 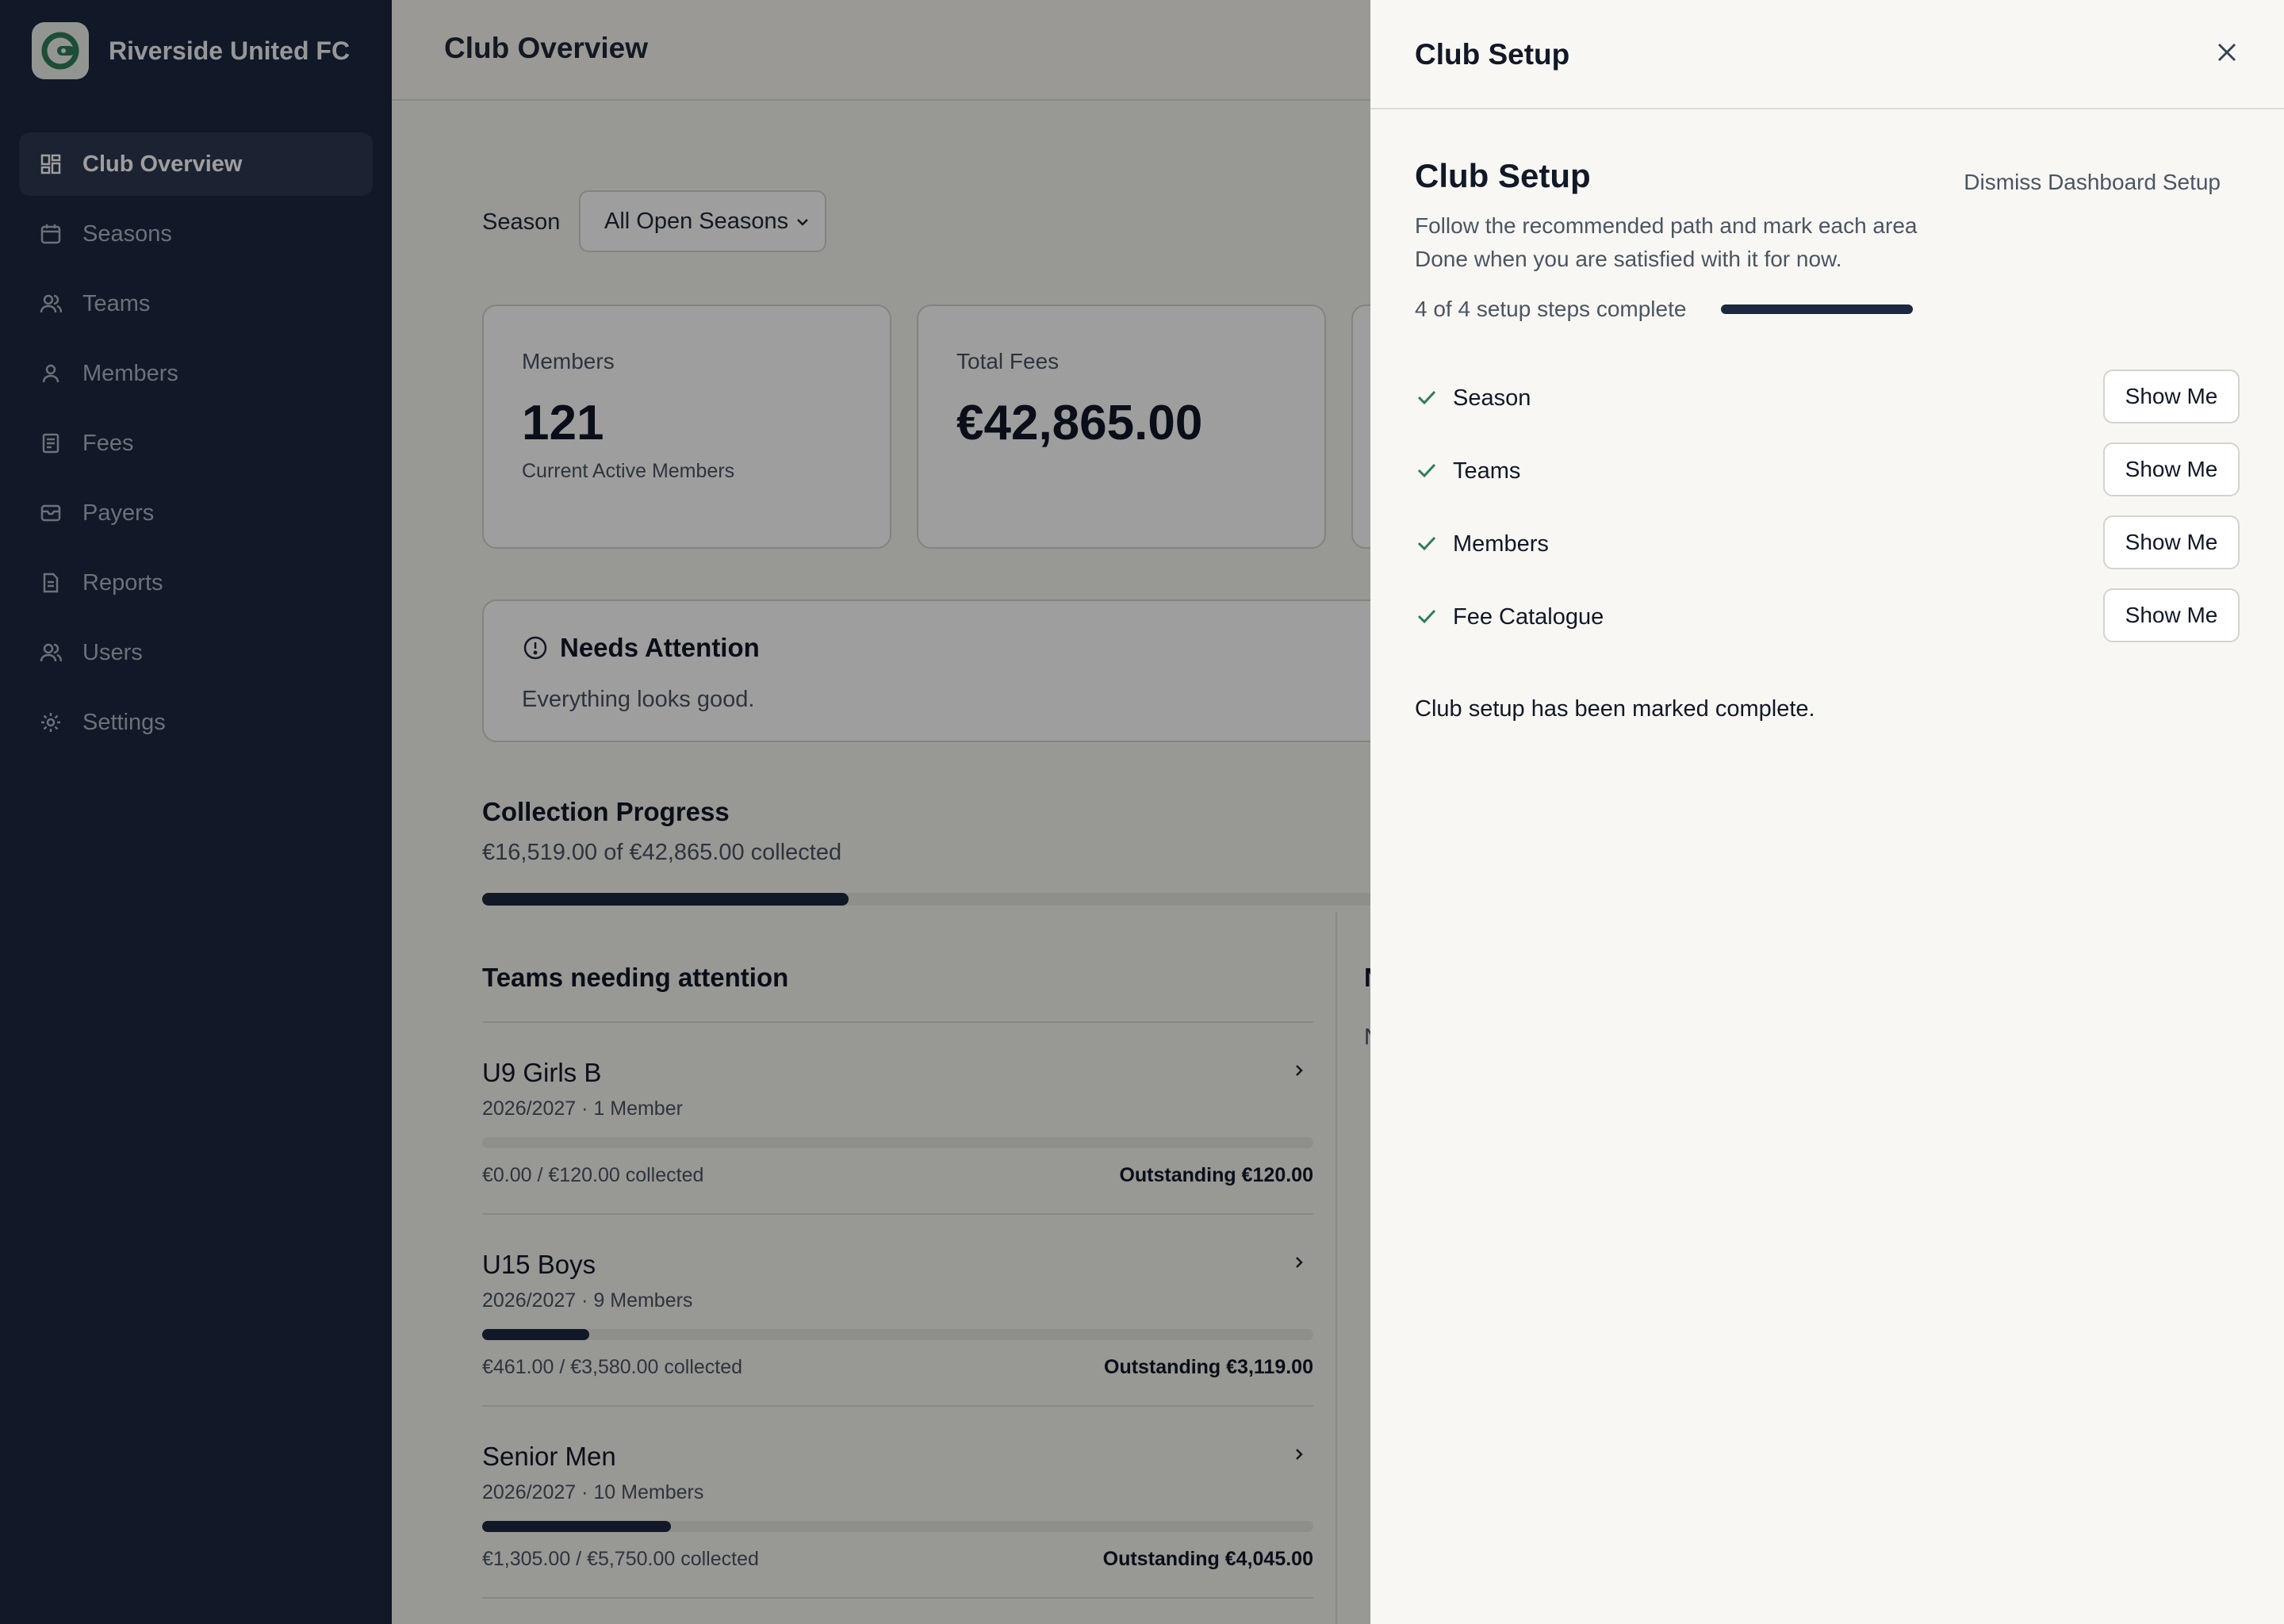 I want to click on setup-step-label: Teams, so click(x=1487, y=471).